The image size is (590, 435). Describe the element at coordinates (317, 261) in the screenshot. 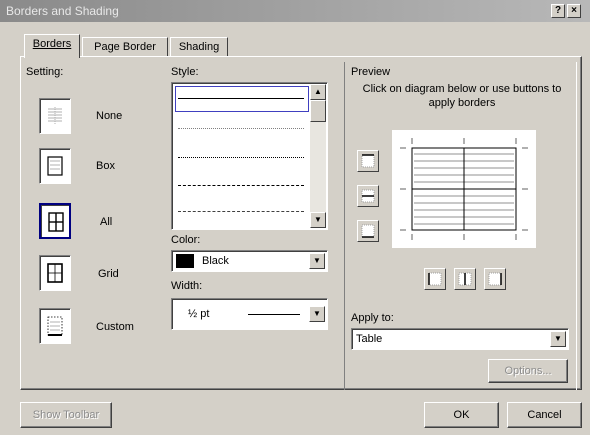

I see `color-dropdown-arrow-icon: ▼` at that location.